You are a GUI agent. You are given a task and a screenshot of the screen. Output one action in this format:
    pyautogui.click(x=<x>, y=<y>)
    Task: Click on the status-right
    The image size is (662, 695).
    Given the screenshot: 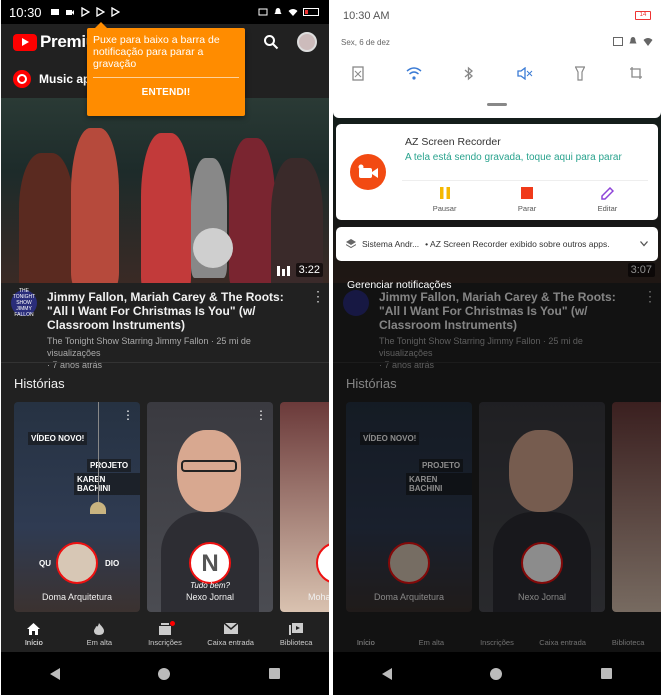 What is the action you would take?
    pyautogui.click(x=289, y=12)
    